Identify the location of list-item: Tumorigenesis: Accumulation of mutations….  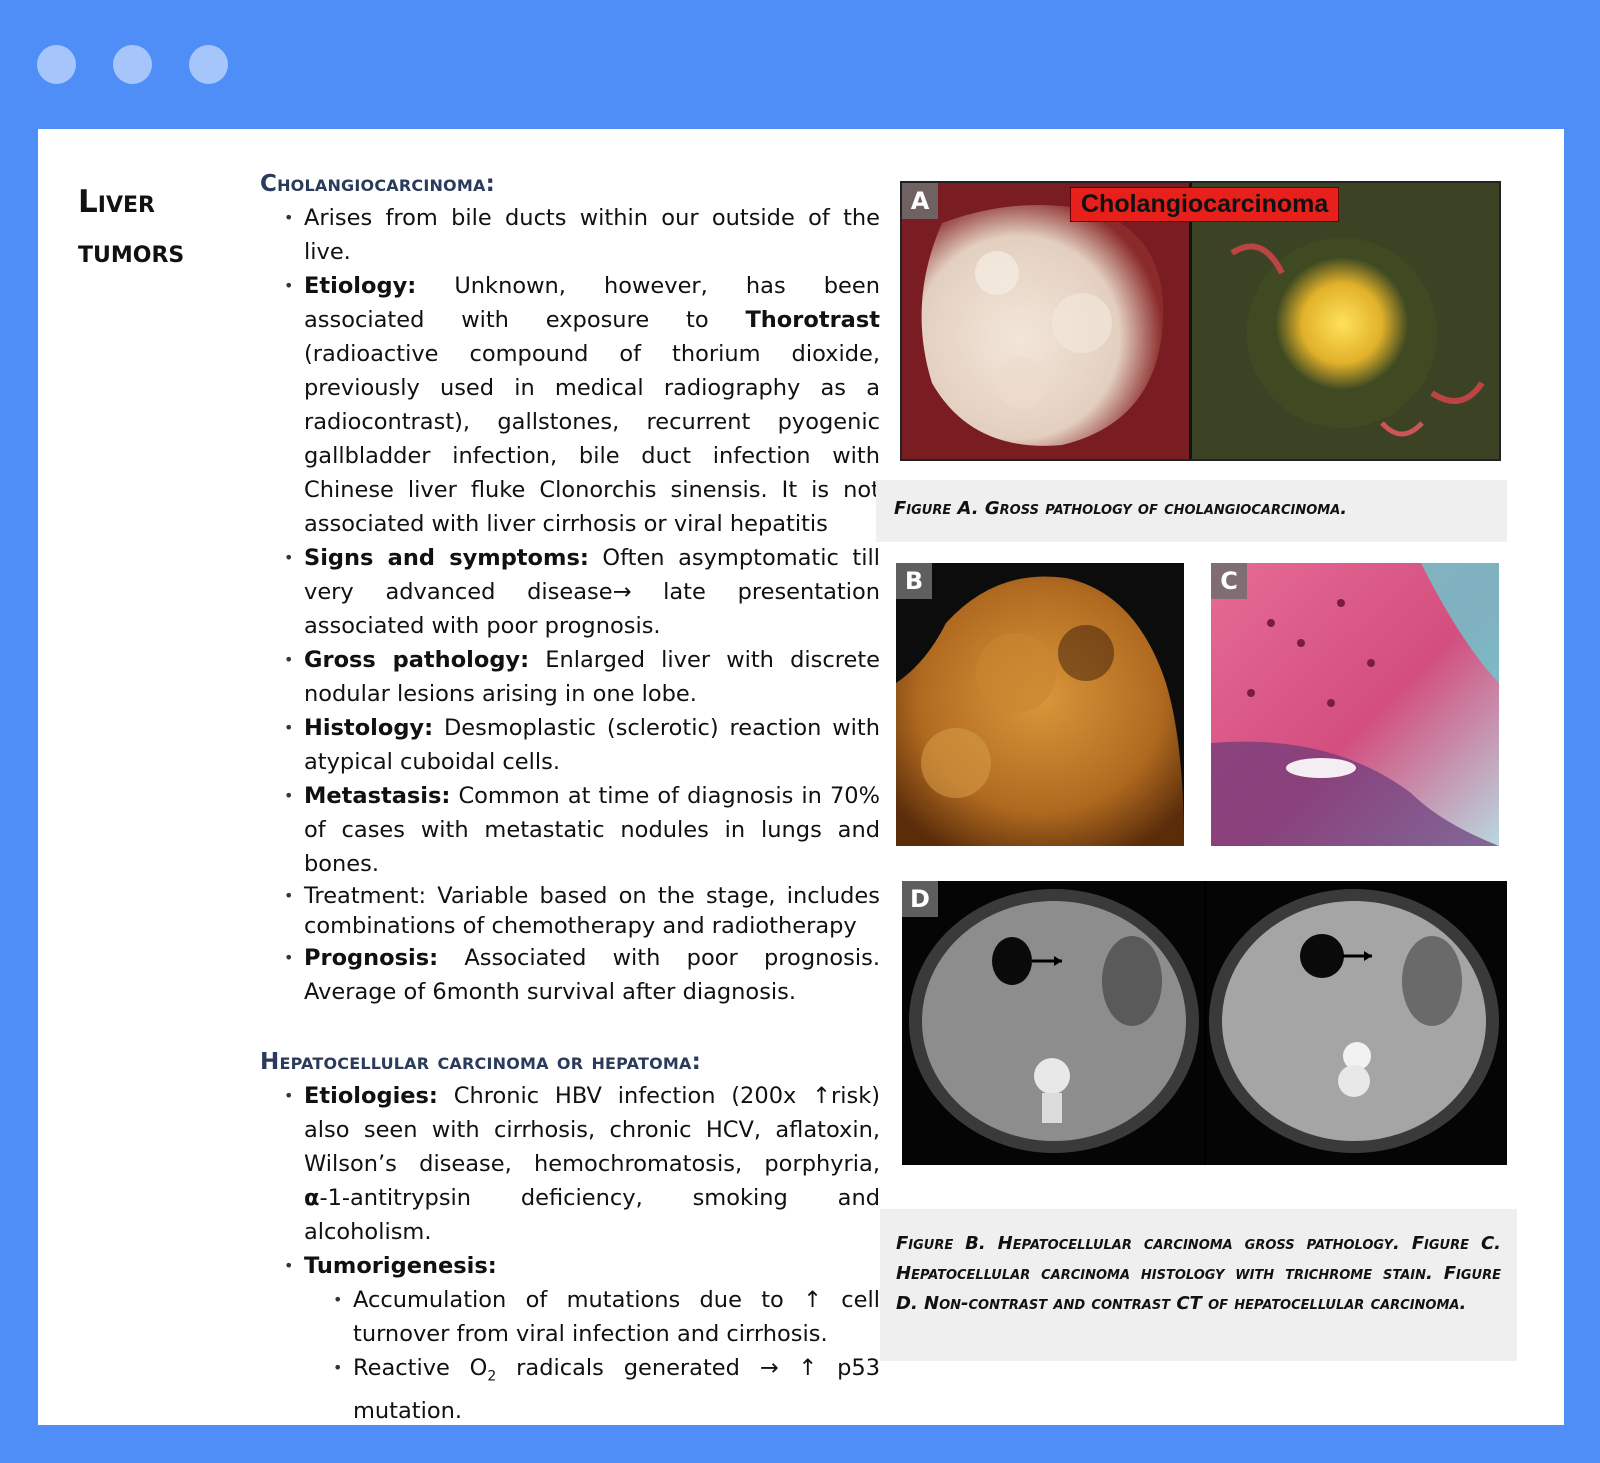
(582, 1338).